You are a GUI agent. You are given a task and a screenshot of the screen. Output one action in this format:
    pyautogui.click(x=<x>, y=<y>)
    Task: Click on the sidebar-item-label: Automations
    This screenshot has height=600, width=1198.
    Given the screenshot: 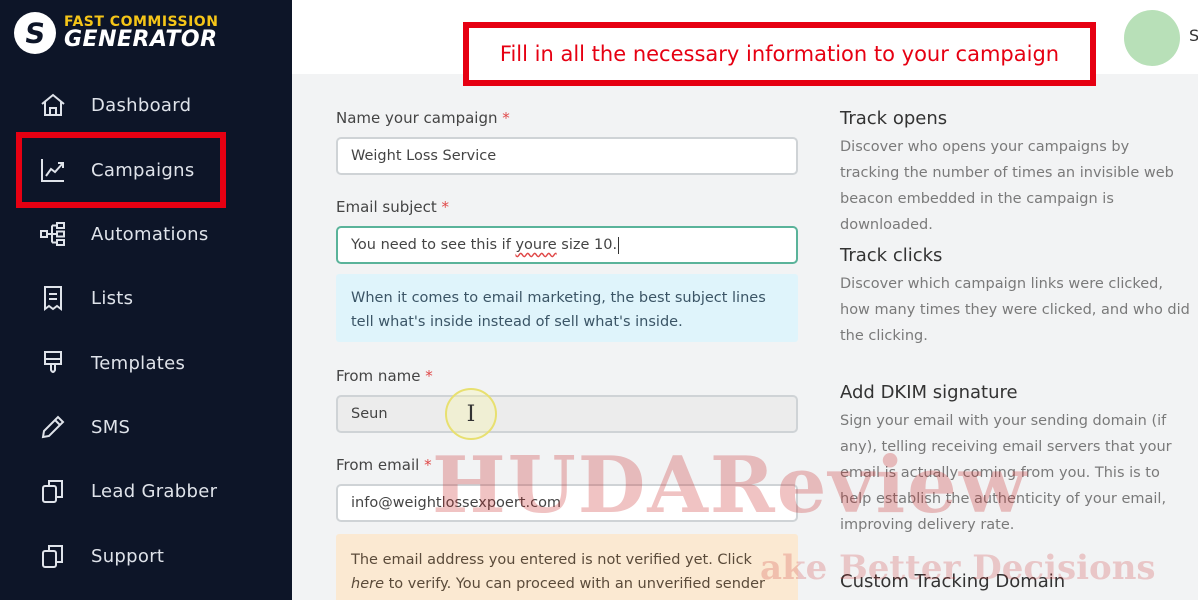 What is the action you would take?
    pyautogui.click(x=150, y=234)
    